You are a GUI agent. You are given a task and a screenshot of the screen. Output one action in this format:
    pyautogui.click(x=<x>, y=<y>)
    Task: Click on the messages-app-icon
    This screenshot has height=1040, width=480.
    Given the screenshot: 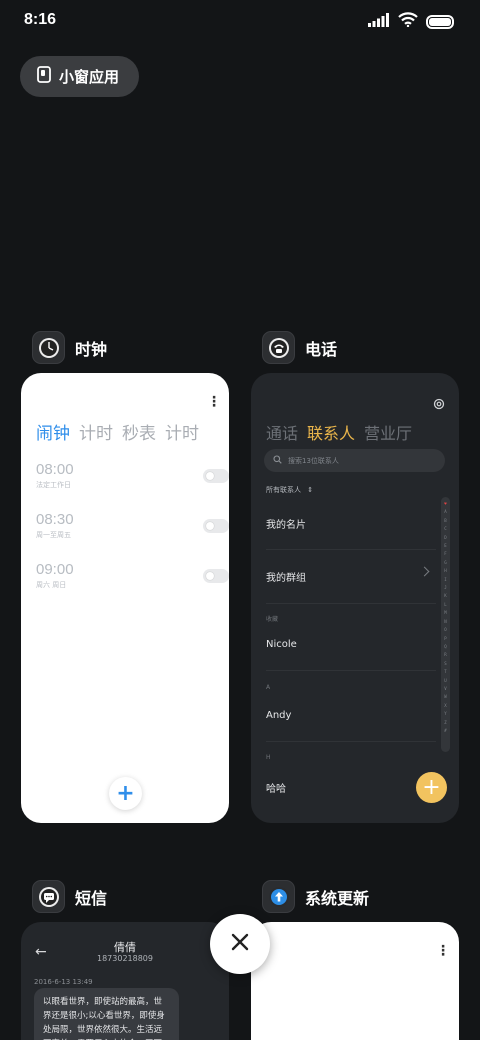 What is the action you would take?
    pyautogui.click(x=48, y=896)
    